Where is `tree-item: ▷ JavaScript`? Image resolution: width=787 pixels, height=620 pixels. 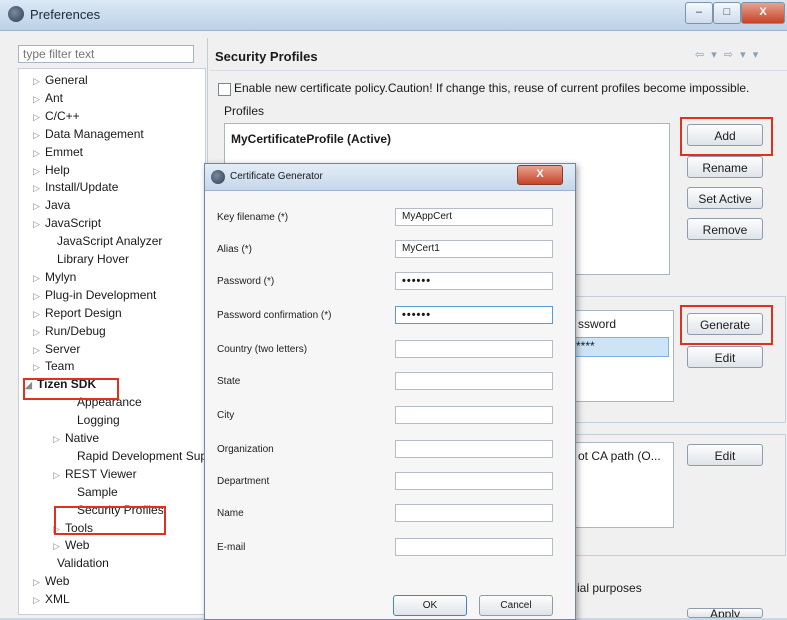
tree-item: ▷ JavaScript is located at coordinates (67, 223).